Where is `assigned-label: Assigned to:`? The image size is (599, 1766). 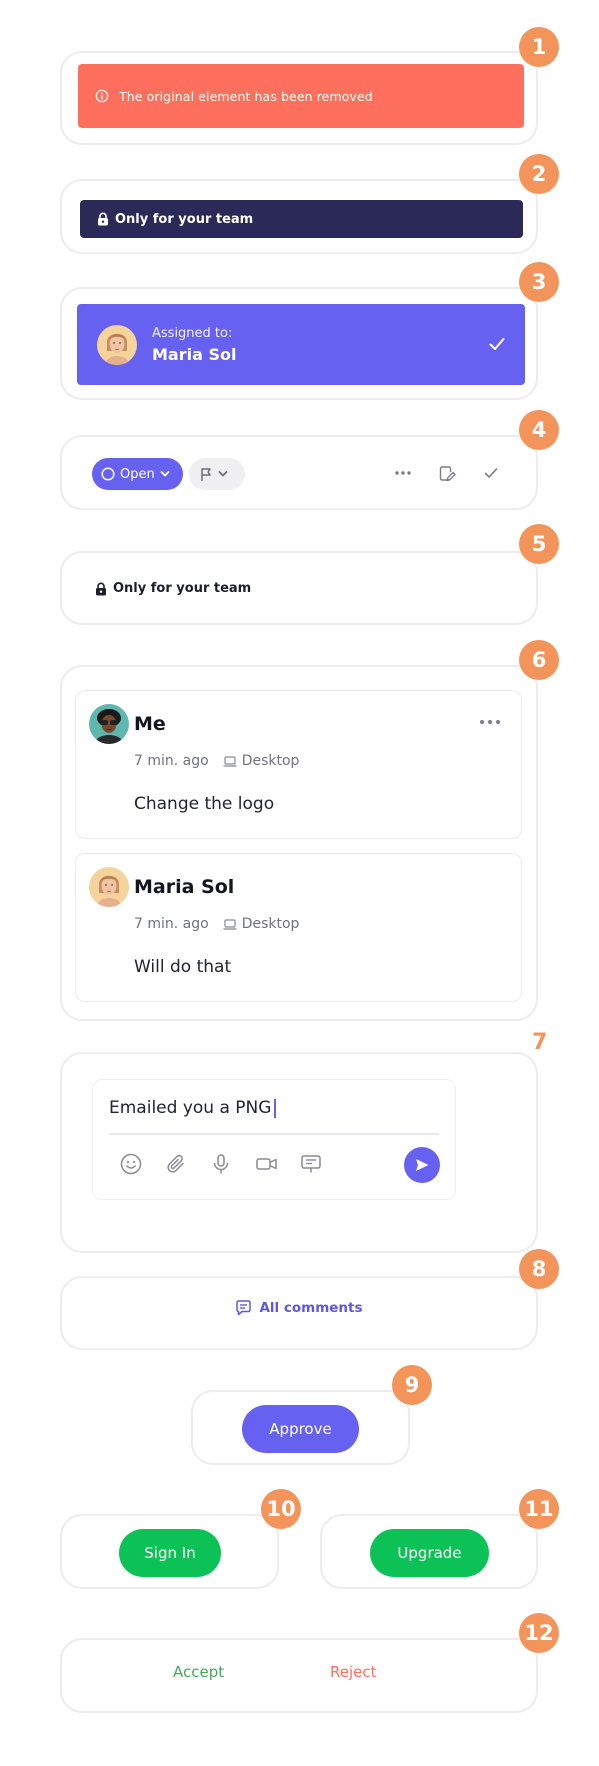 assigned-label: Assigned to: is located at coordinates (192, 333).